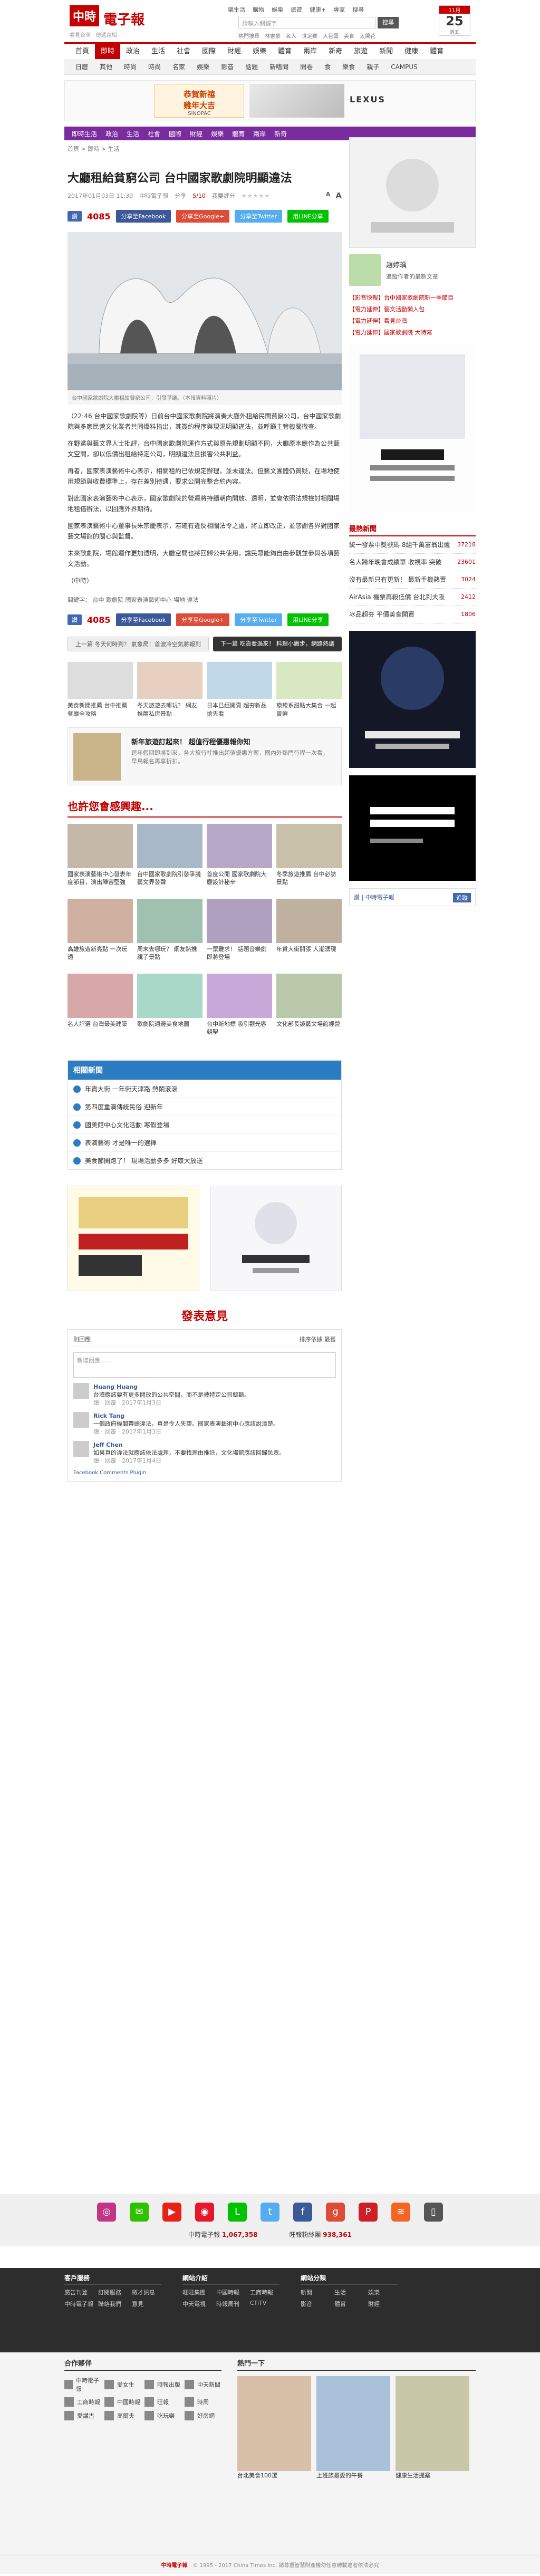  Describe the element at coordinates (158, 52) in the screenshot. I see `nav-item-life: 生活` at that location.